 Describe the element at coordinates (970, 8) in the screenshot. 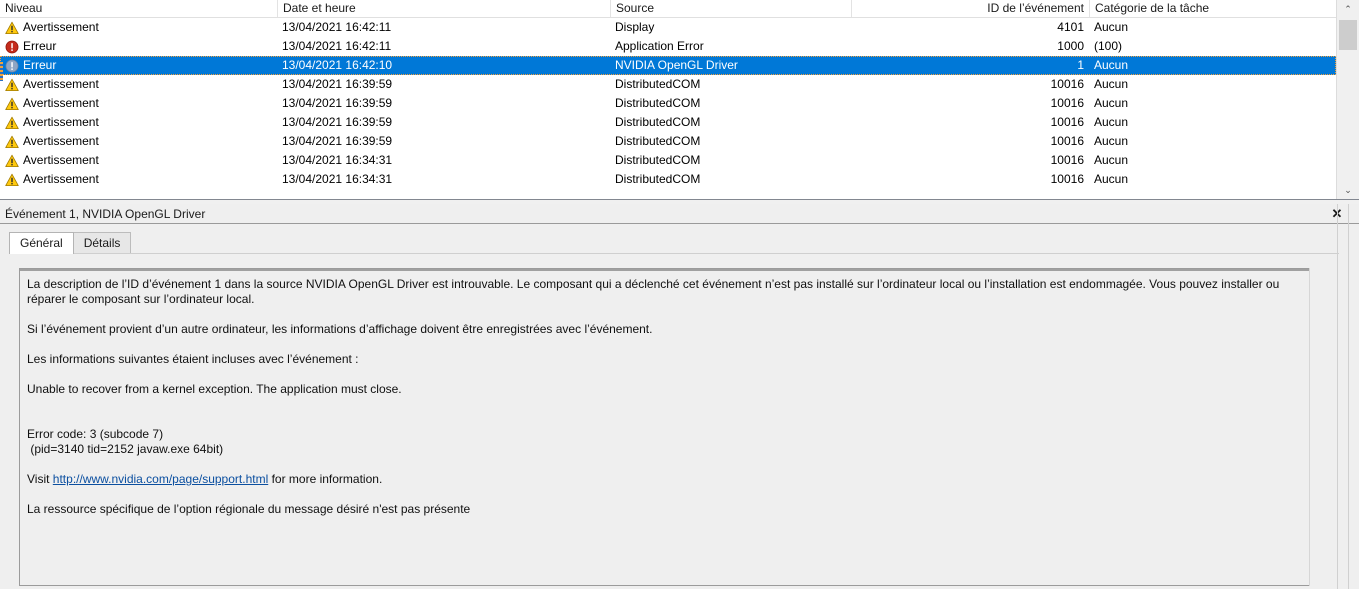

I see `column-header-event_id: ID de l’événement` at that location.